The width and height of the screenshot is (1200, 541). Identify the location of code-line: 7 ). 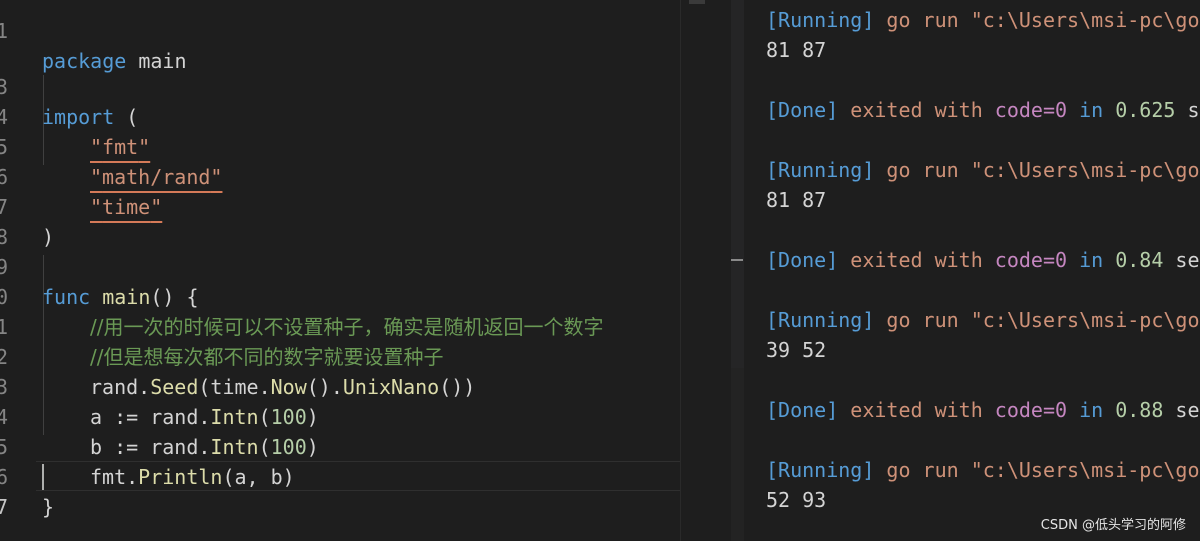
(340, 205).